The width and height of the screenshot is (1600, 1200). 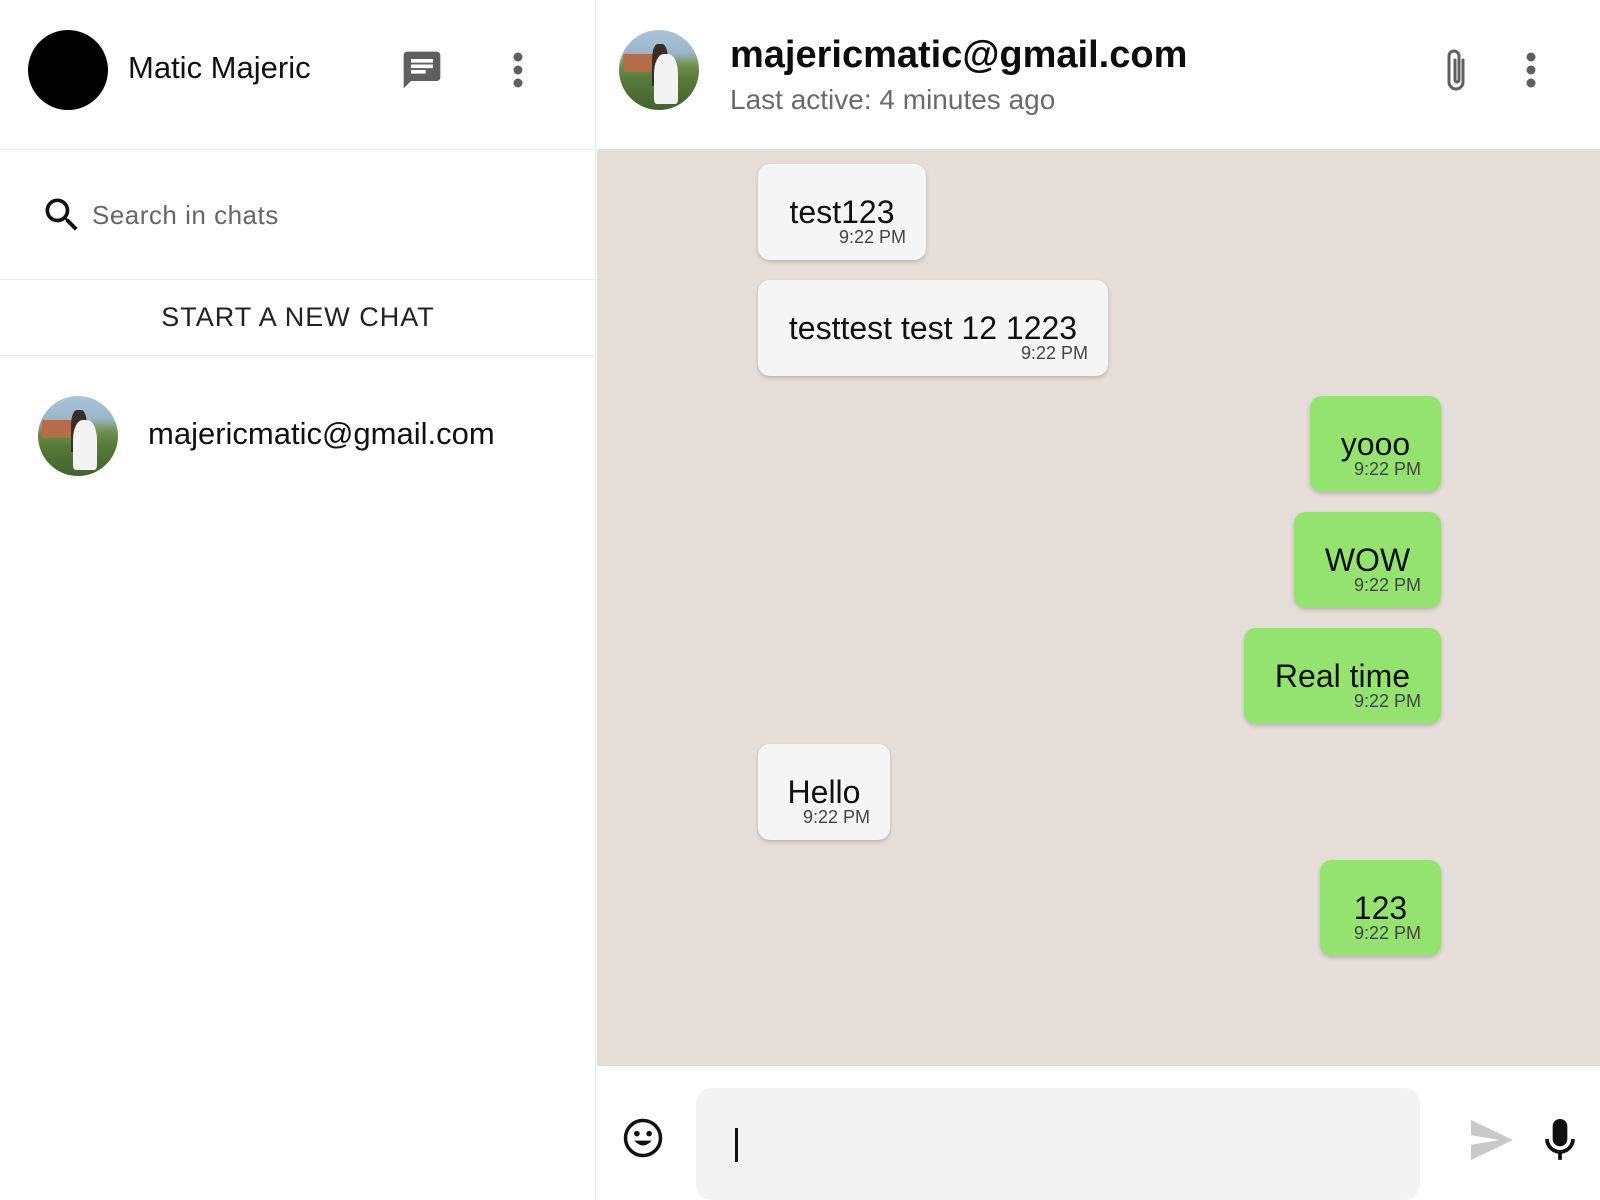 I want to click on conversation-title: majericmatic@gmail.com, so click(x=959, y=55).